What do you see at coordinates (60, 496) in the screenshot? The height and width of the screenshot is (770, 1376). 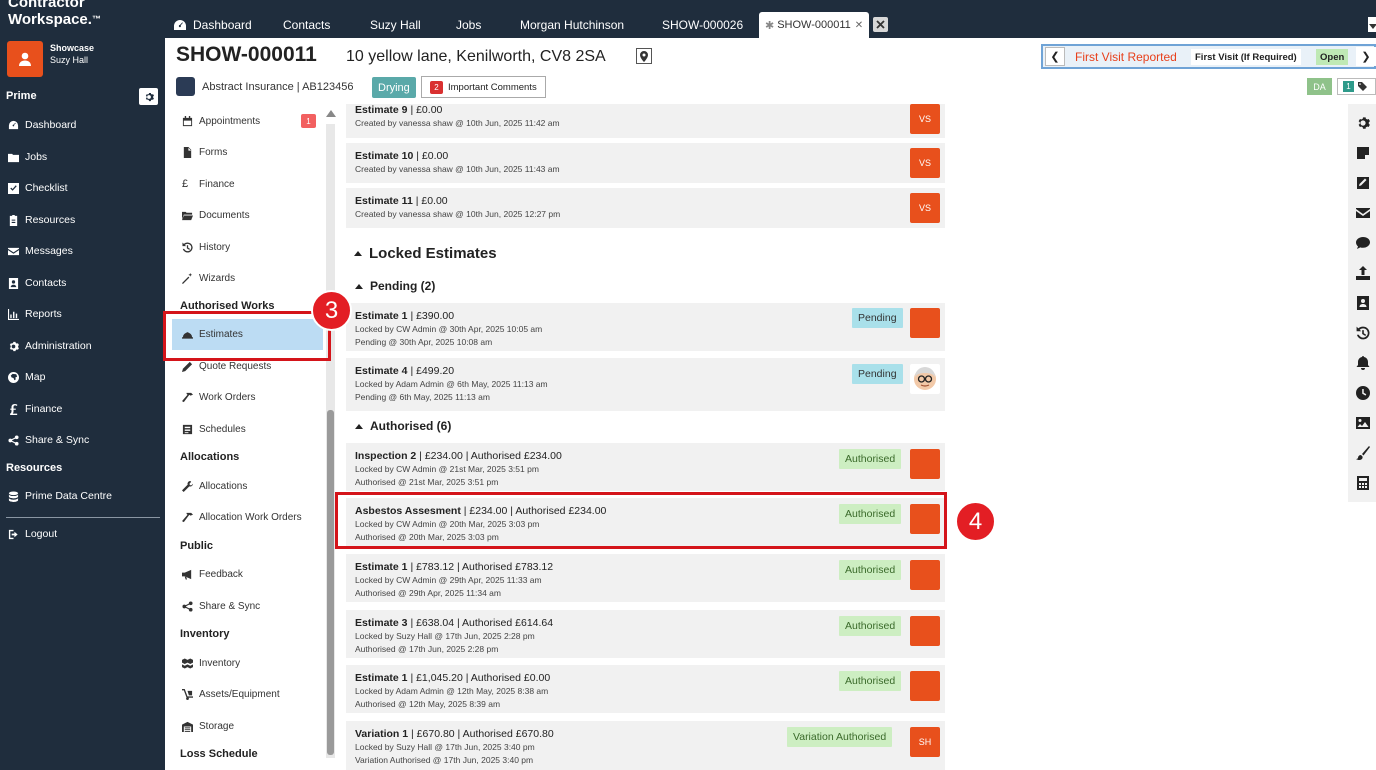 I see `sidebar-item-prime-data-centre: Prime Data Centre` at bounding box center [60, 496].